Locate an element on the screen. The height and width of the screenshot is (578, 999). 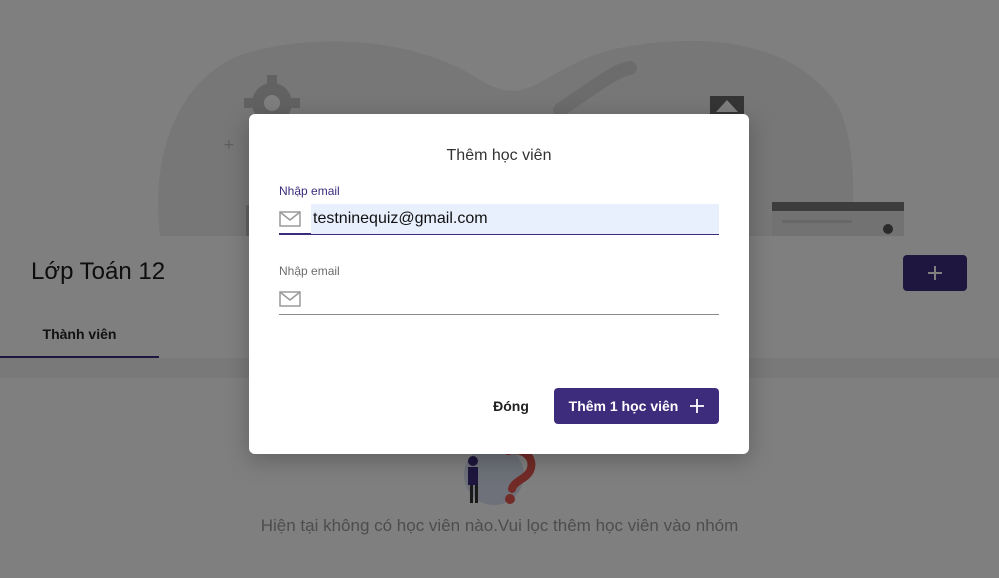
dialog-title: Thêm học viên is located at coordinates (499, 155).